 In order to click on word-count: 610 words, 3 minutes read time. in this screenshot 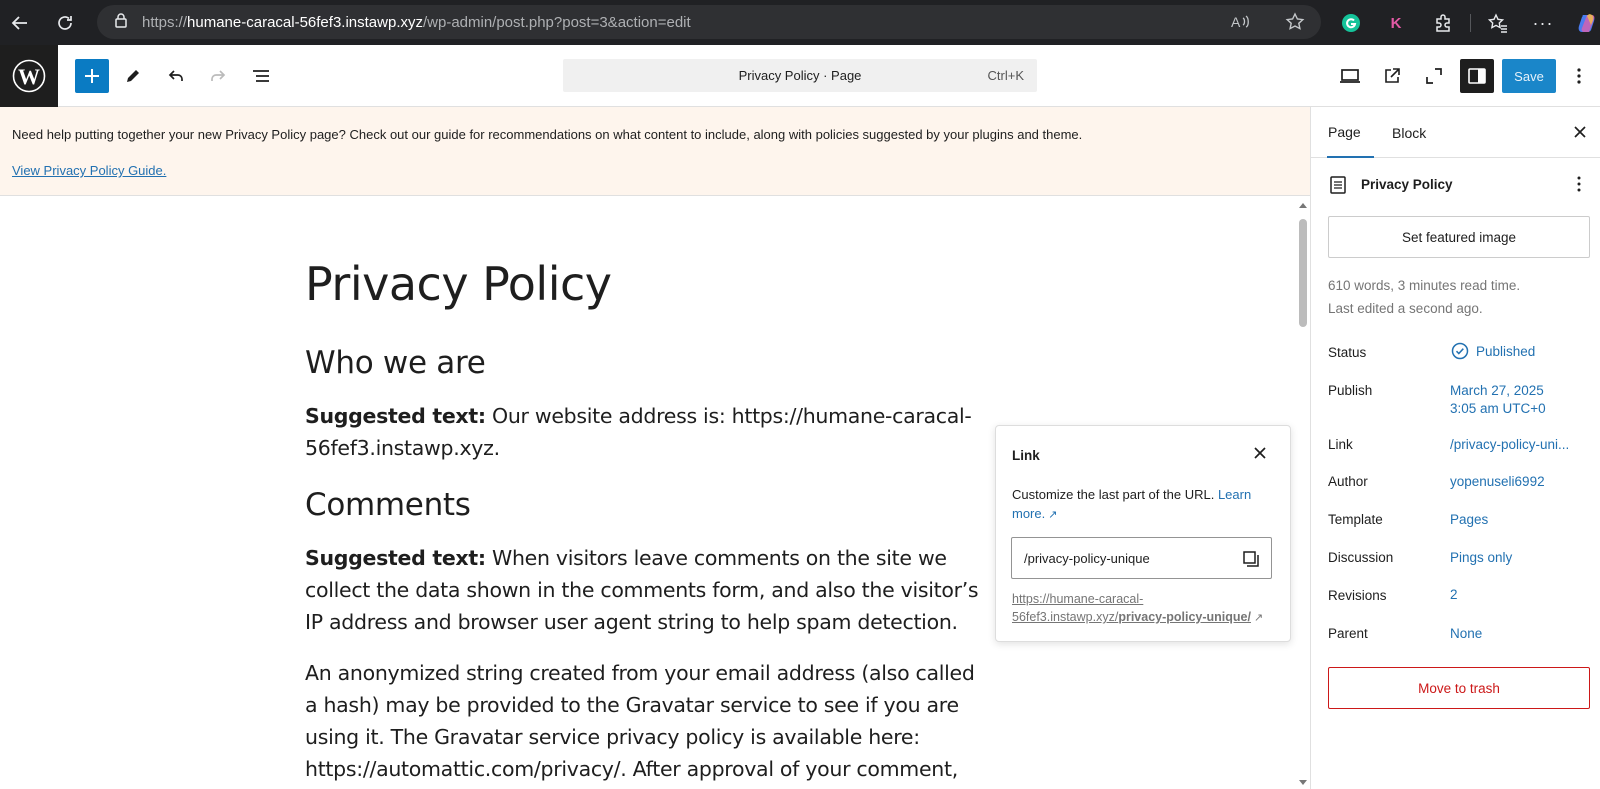, I will do `click(1424, 285)`.